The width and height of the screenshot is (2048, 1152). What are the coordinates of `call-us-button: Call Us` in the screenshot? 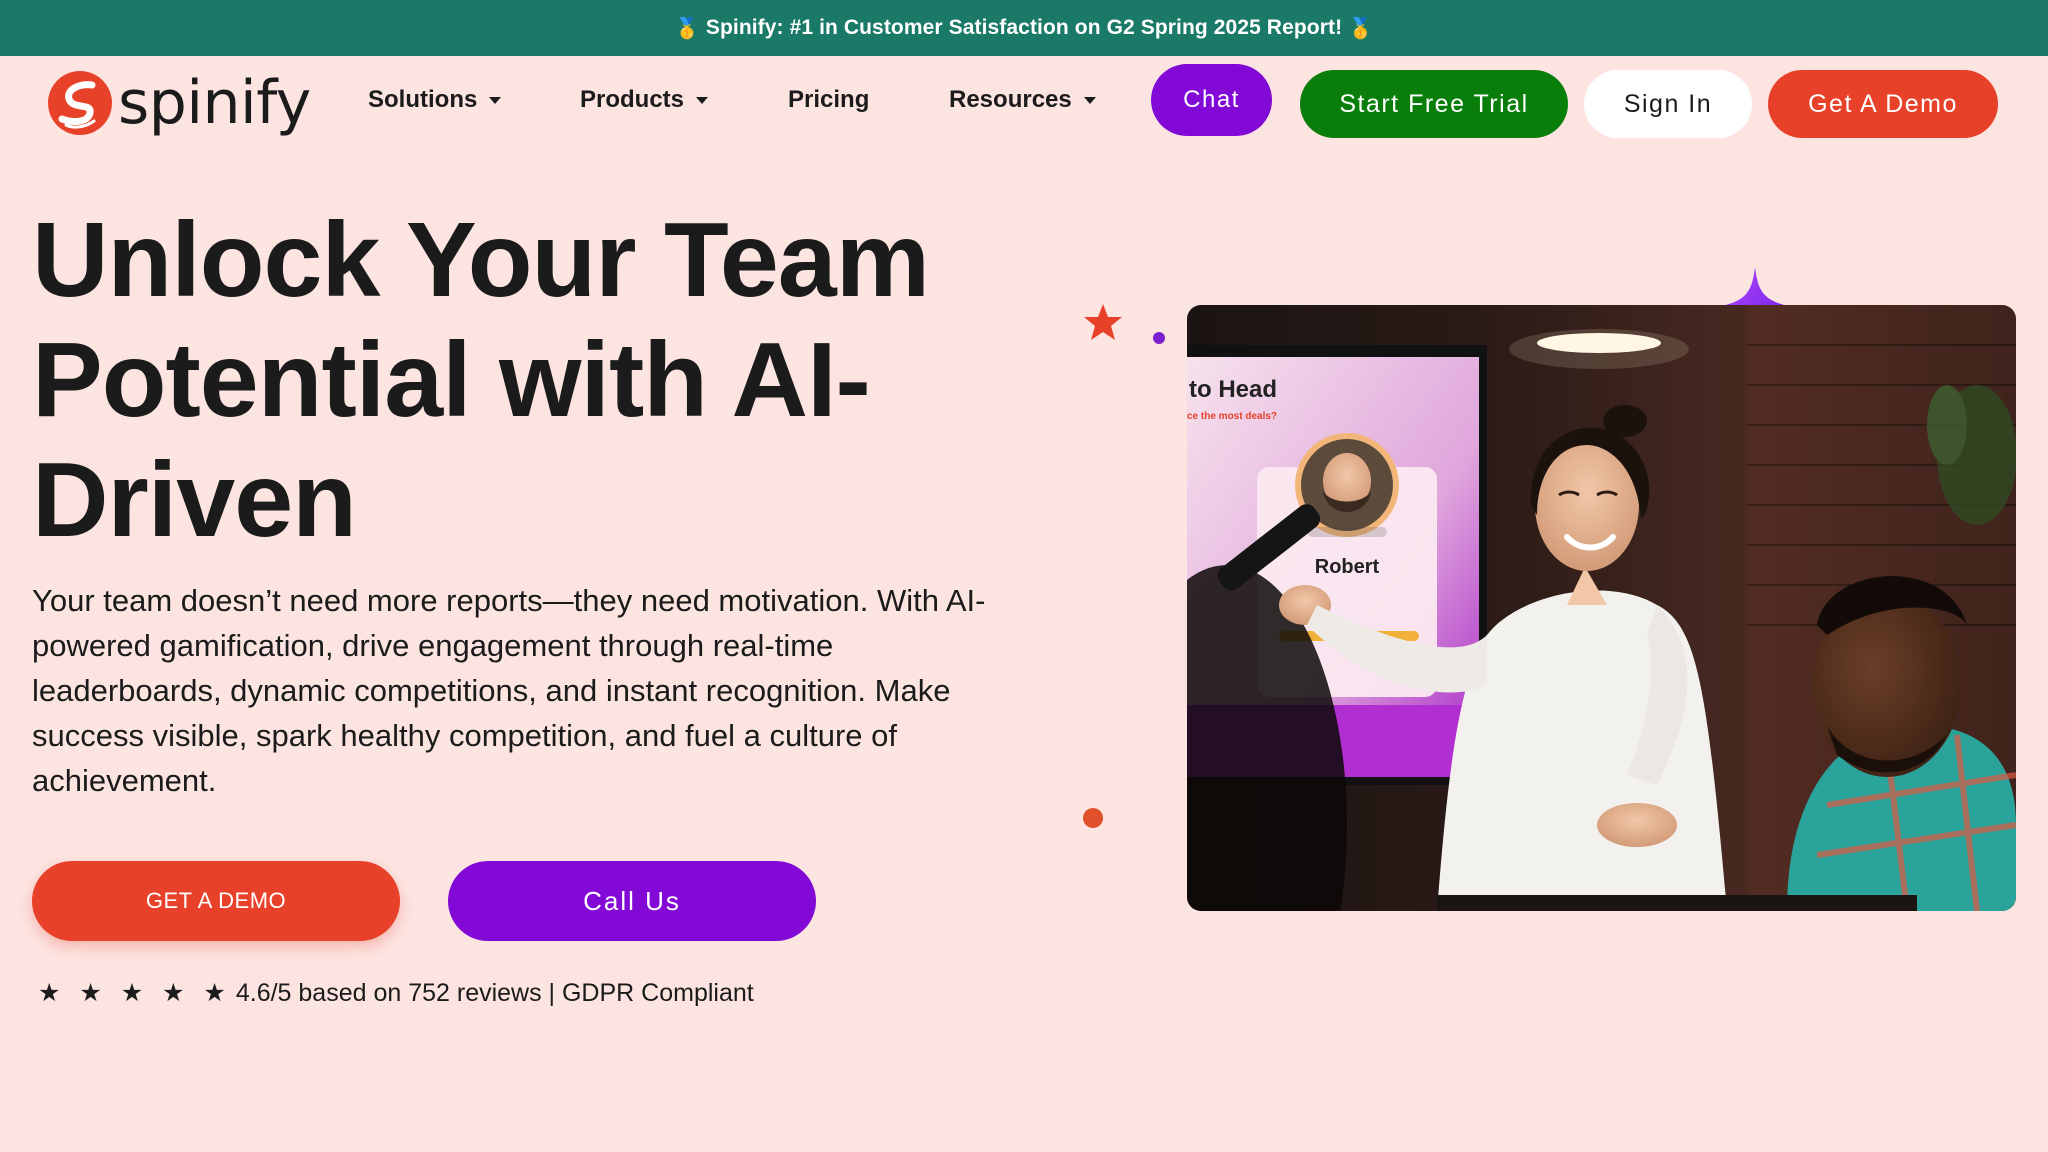 It's located at (632, 901).